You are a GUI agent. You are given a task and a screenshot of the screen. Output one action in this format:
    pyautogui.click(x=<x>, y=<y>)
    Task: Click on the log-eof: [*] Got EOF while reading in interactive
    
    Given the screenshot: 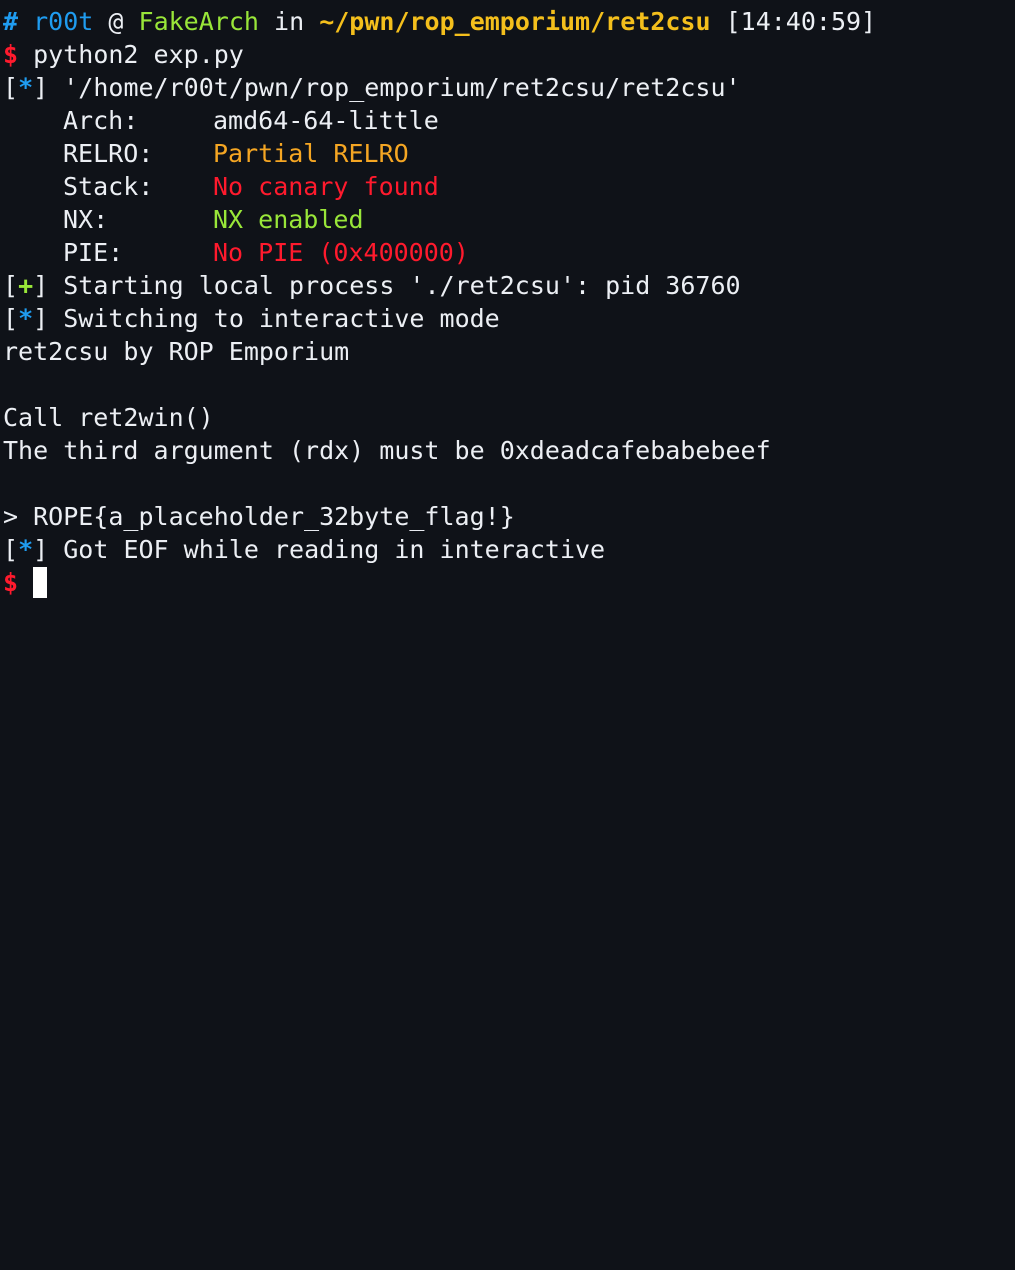 What is the action you would take?
    pyautogui.click(x=304, y=549)
    